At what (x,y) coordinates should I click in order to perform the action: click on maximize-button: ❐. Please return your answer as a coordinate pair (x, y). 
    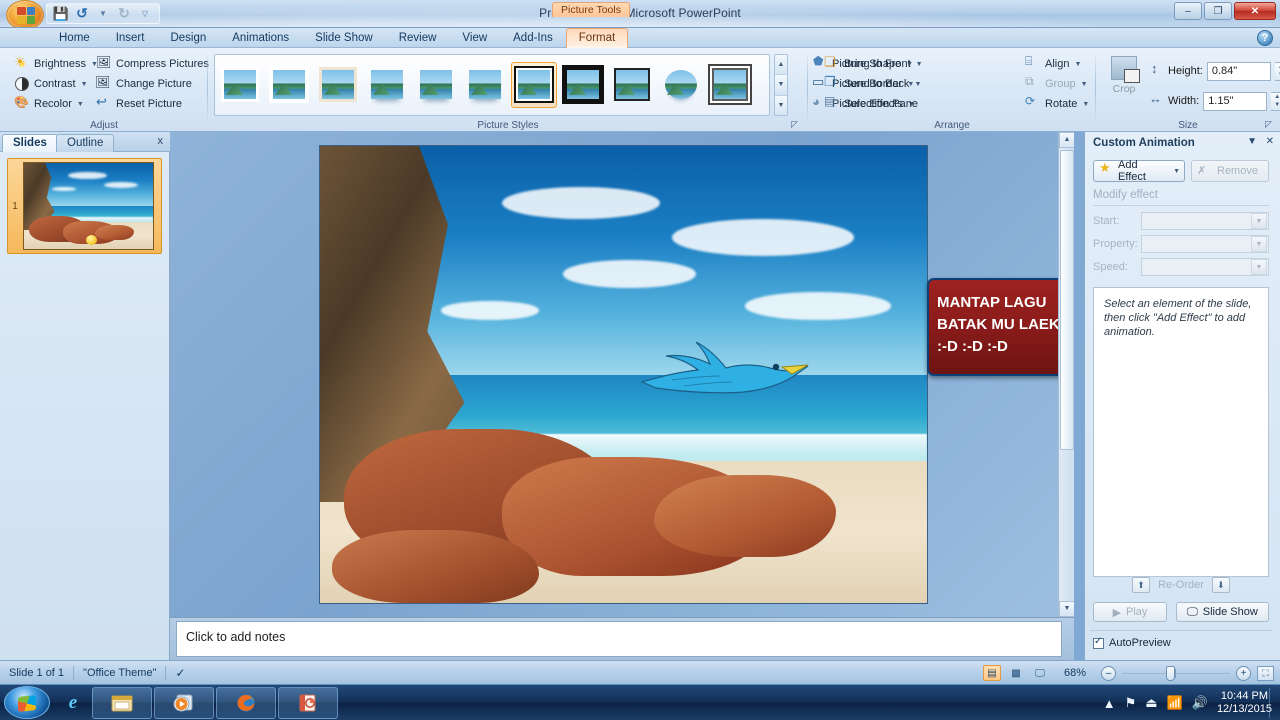
    Looking at the image, I should click on (1218, 11).